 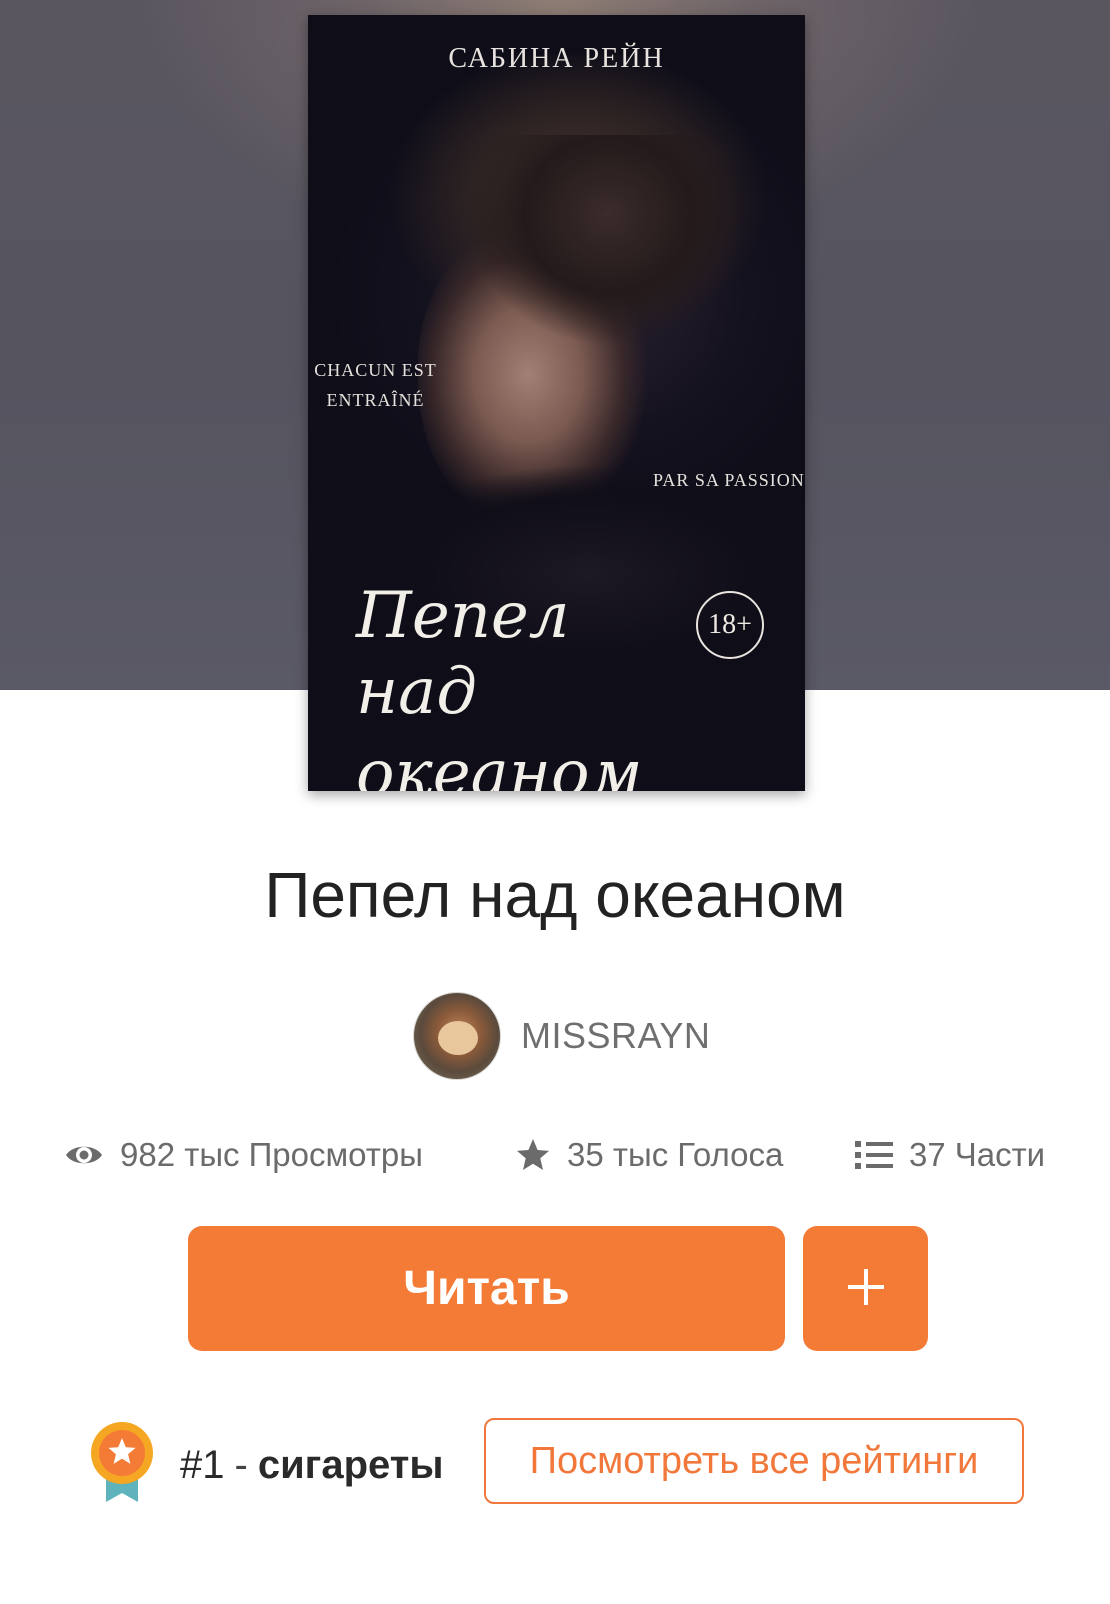 I want to click on parts-label: Части, so click(x=1000, y=1154).